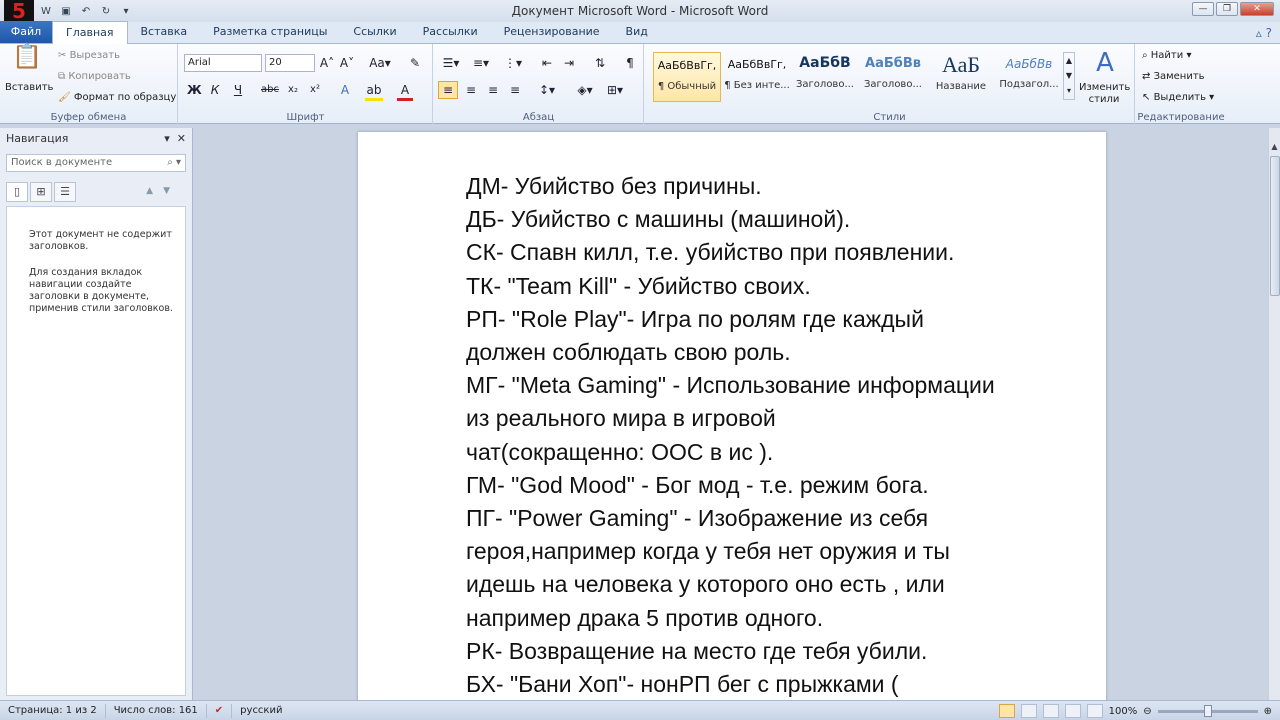  What do you see at coordinates (1166, 55) in the screenshot?
I see `find-button: ⌕ Найти ▾` at bounding box center [1166, 55].